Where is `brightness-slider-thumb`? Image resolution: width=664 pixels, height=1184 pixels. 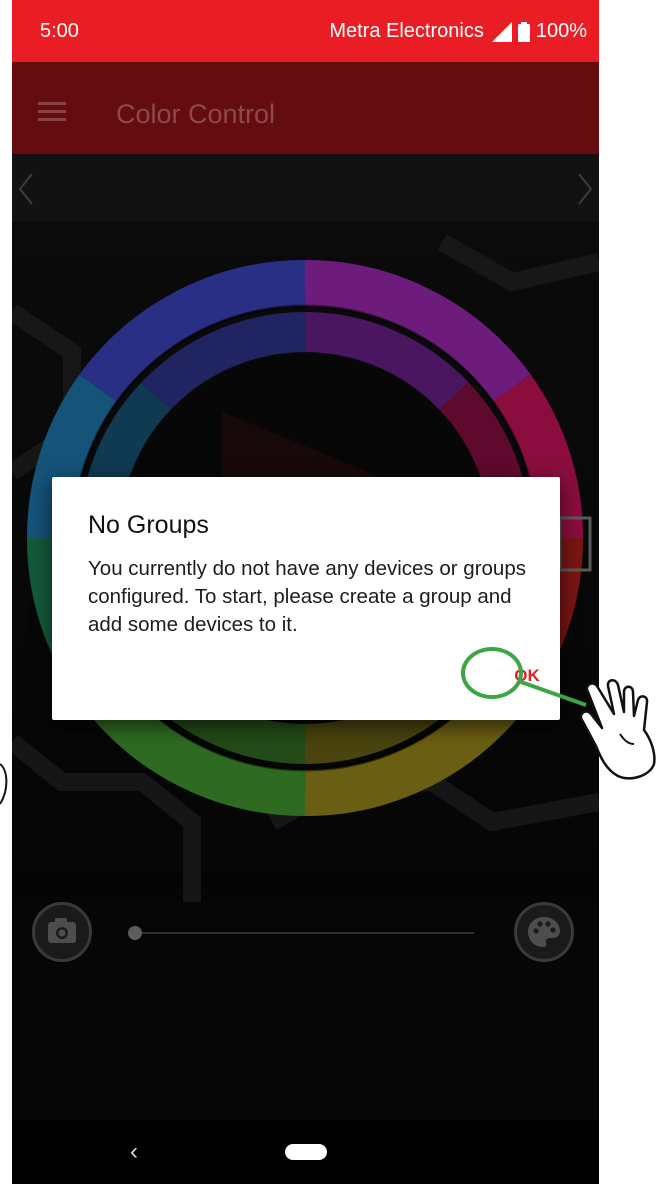 brightness-slider-thumb is located at coordinates (135, 933).